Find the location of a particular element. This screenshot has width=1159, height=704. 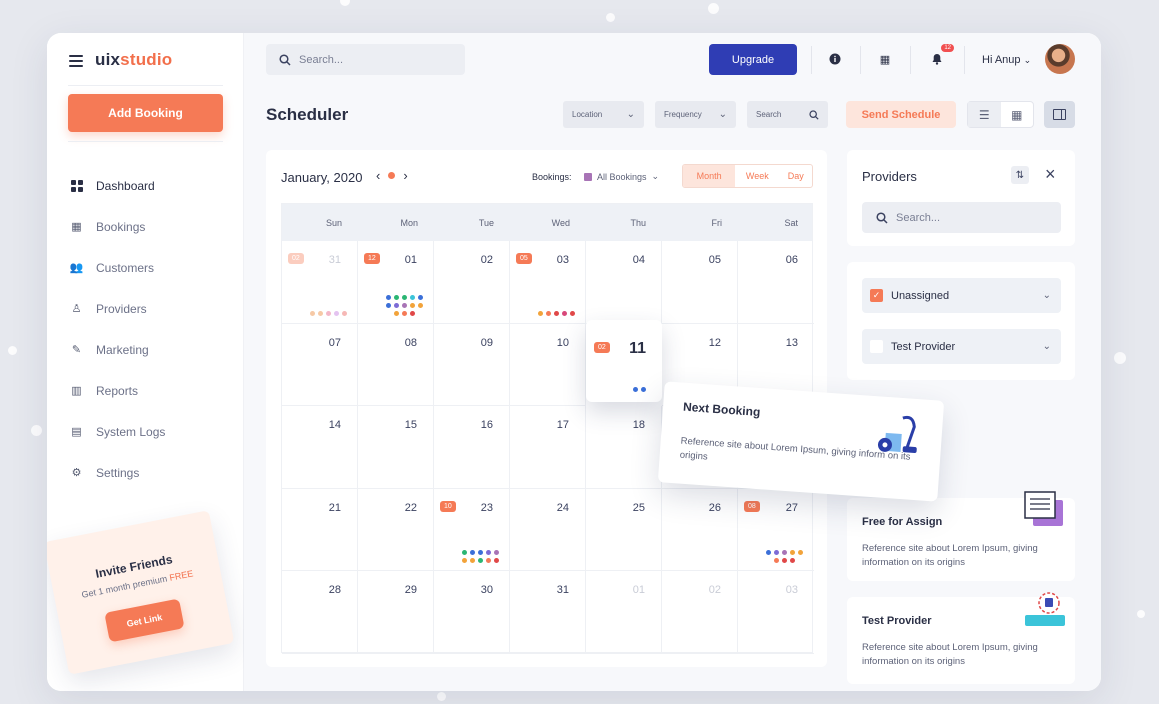

logo: uixstudio is located at coordinates (133, 60).